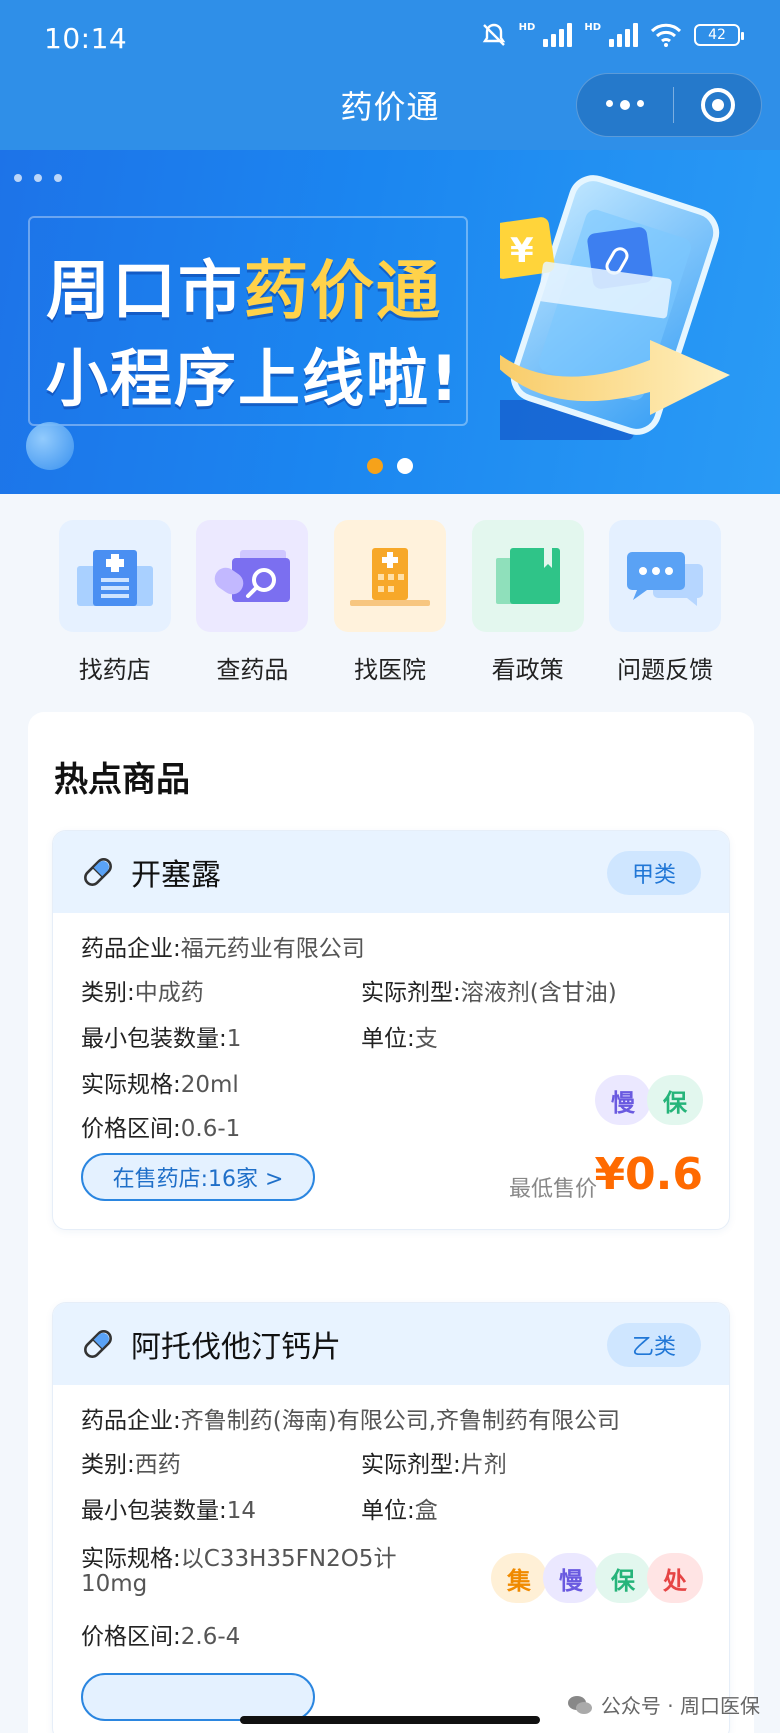 The height and width of the screenshot is (1733, 780). I want to click on product-tags: 集 慢 保 处, so click(597, 1578).